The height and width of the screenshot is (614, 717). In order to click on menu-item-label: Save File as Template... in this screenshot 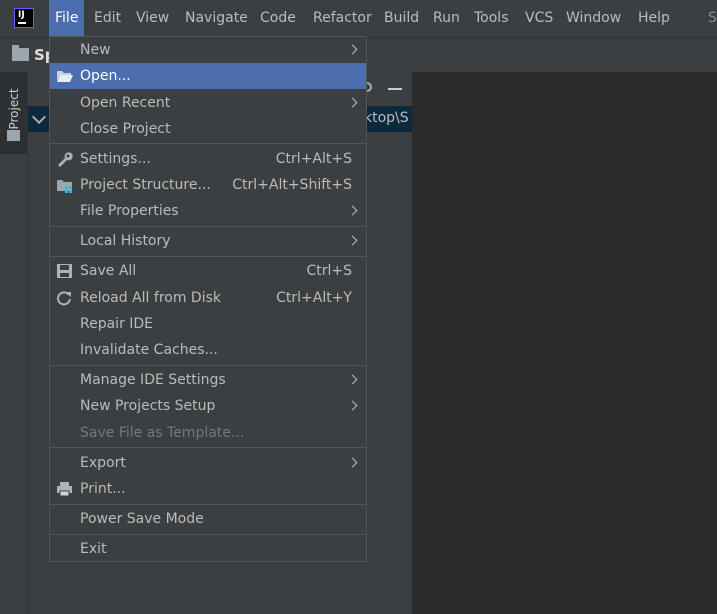, I will do `click(162, 433)`.